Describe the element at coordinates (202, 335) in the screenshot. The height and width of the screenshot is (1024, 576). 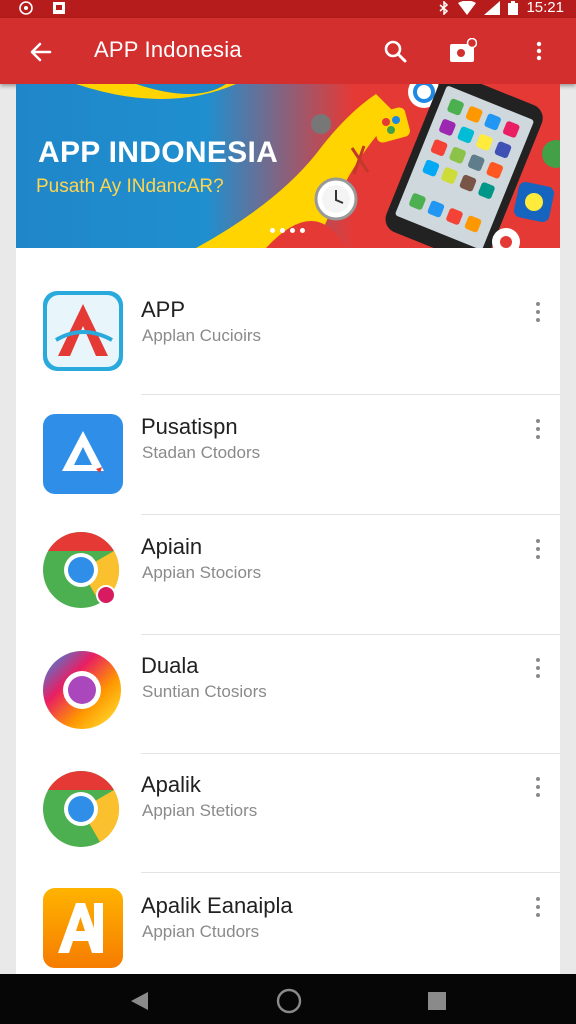
I see `app-subtitle: Applan Cucioirs` at that location.